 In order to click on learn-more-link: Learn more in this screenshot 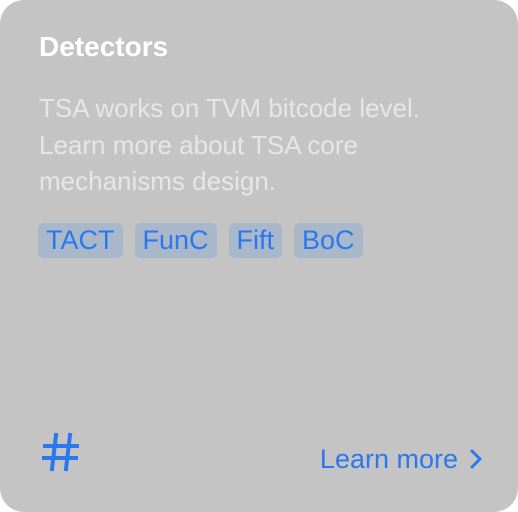, I will do `click(402, 459)`.